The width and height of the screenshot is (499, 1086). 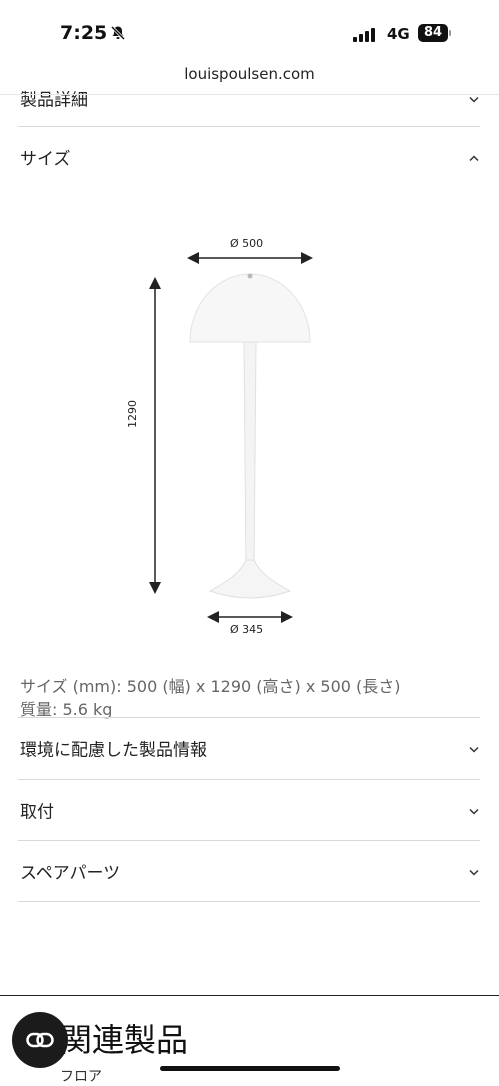 I want to click on co-button, so click(x=40, y=1040).